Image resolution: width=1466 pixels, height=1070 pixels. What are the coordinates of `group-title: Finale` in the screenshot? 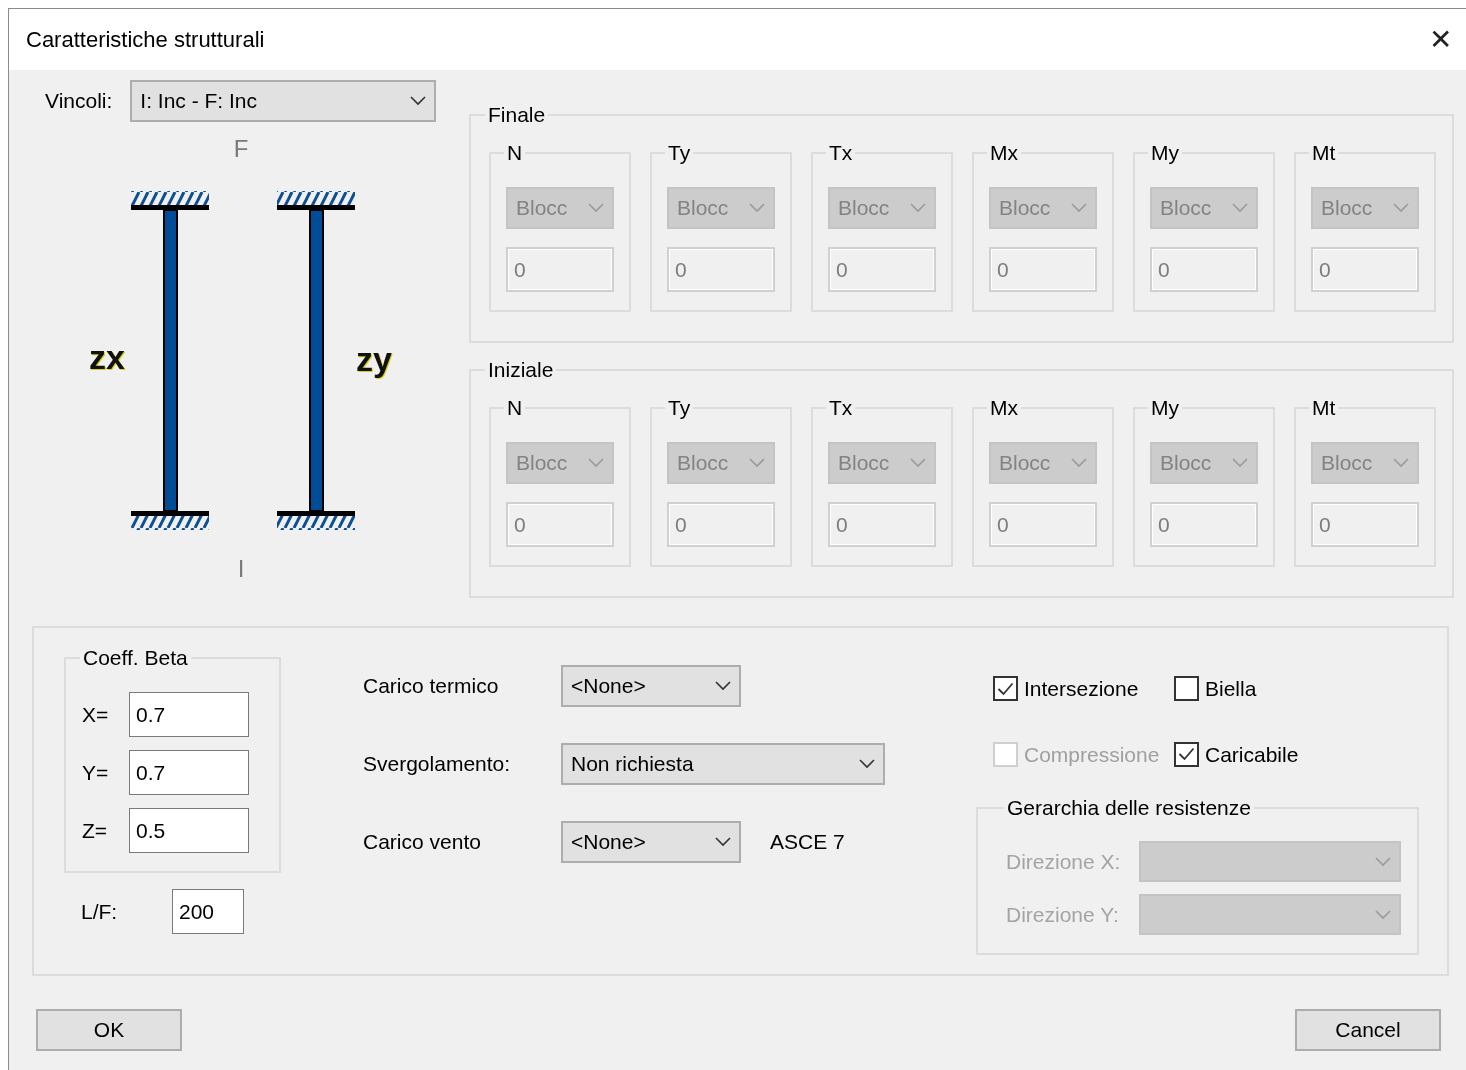 It's located at (517, 115).